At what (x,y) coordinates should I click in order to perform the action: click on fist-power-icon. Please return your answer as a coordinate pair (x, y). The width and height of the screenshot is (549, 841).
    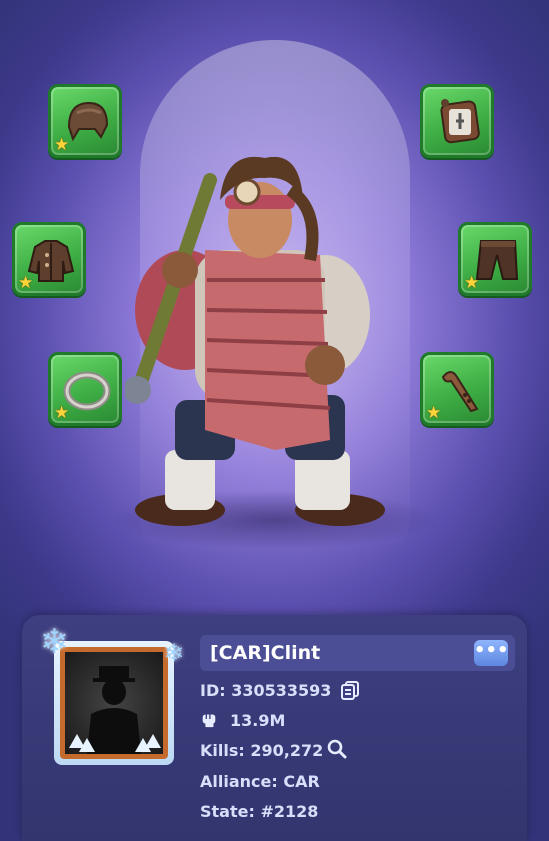
    Looking at the image, I should click on (209, 721).